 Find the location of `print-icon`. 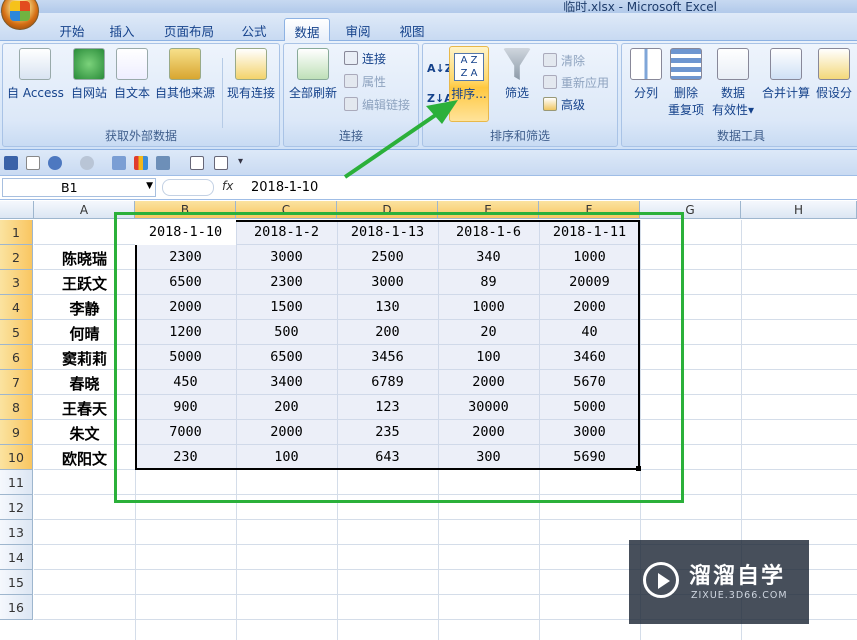

print-icon is located at coordinates (119, 163).